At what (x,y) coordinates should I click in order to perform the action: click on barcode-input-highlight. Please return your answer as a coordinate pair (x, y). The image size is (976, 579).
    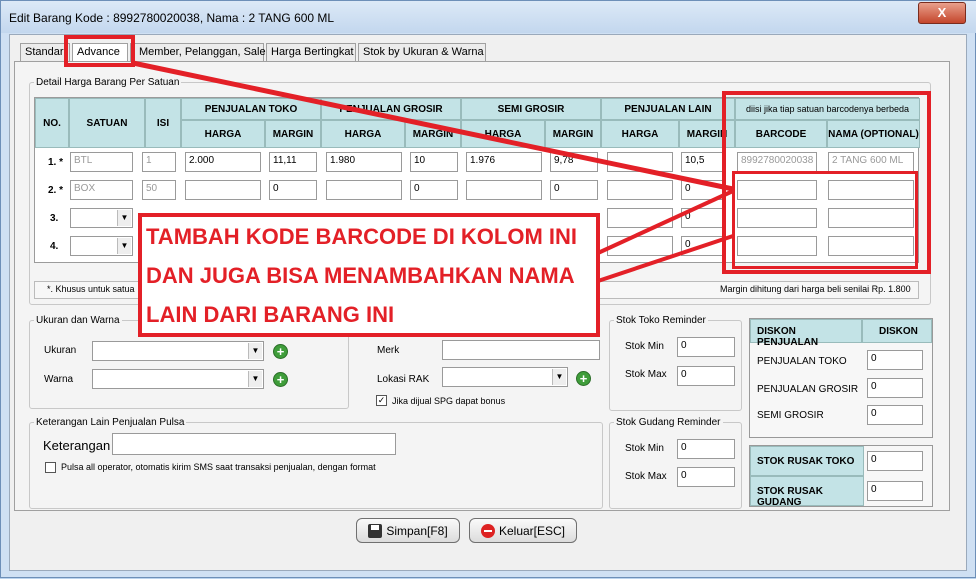
    Looking at the image, I should click on (825, 220).